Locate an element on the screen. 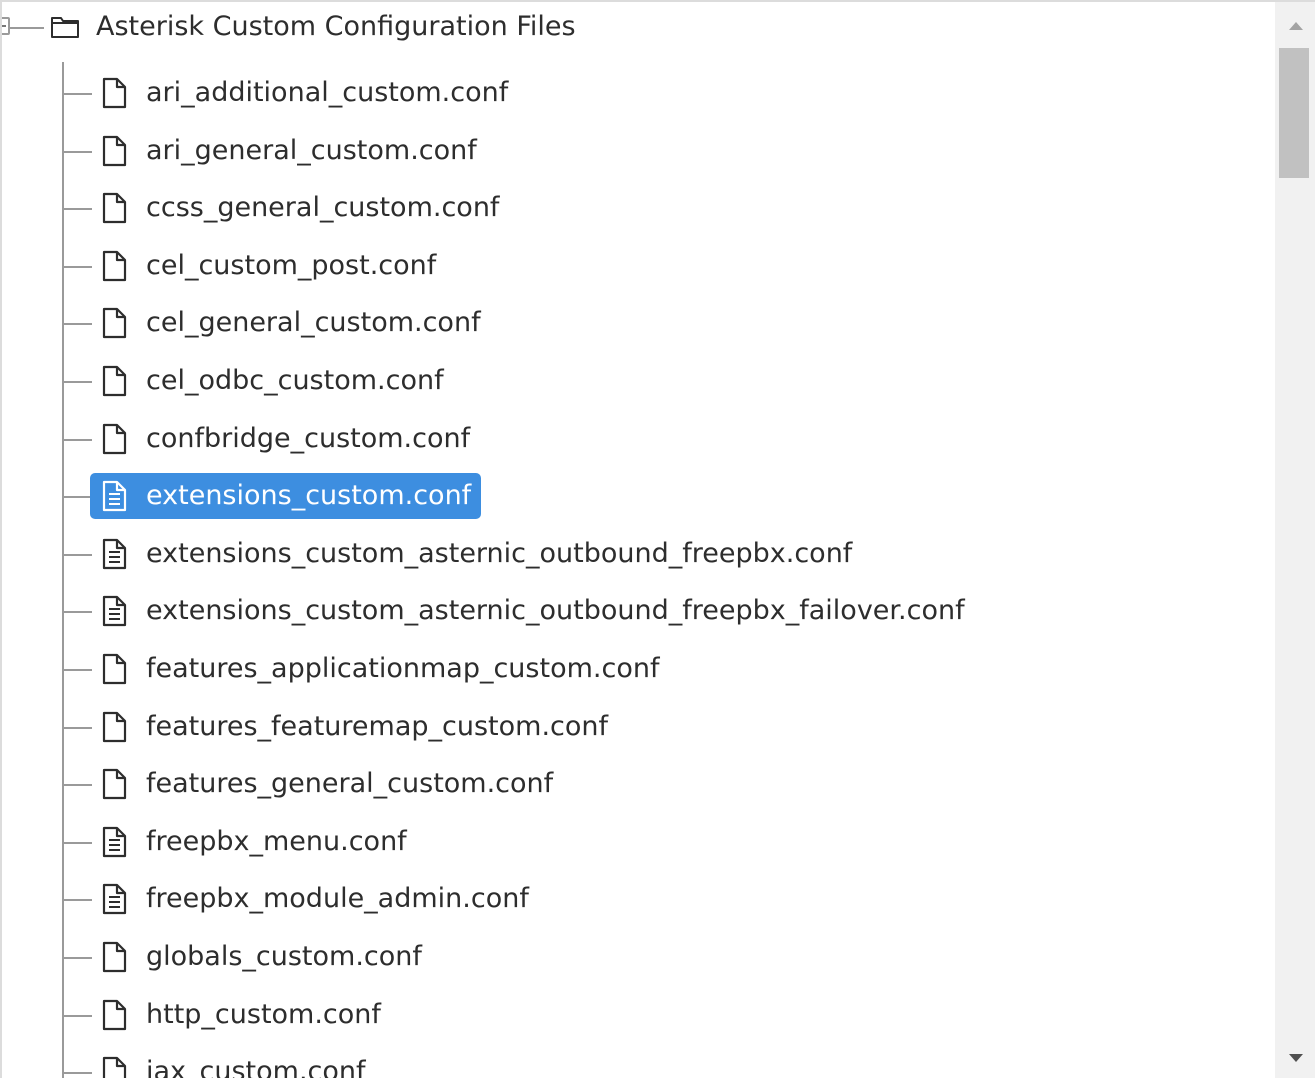  tree-item: ccss_general_custom.conf is located at coordinates (638, 209).